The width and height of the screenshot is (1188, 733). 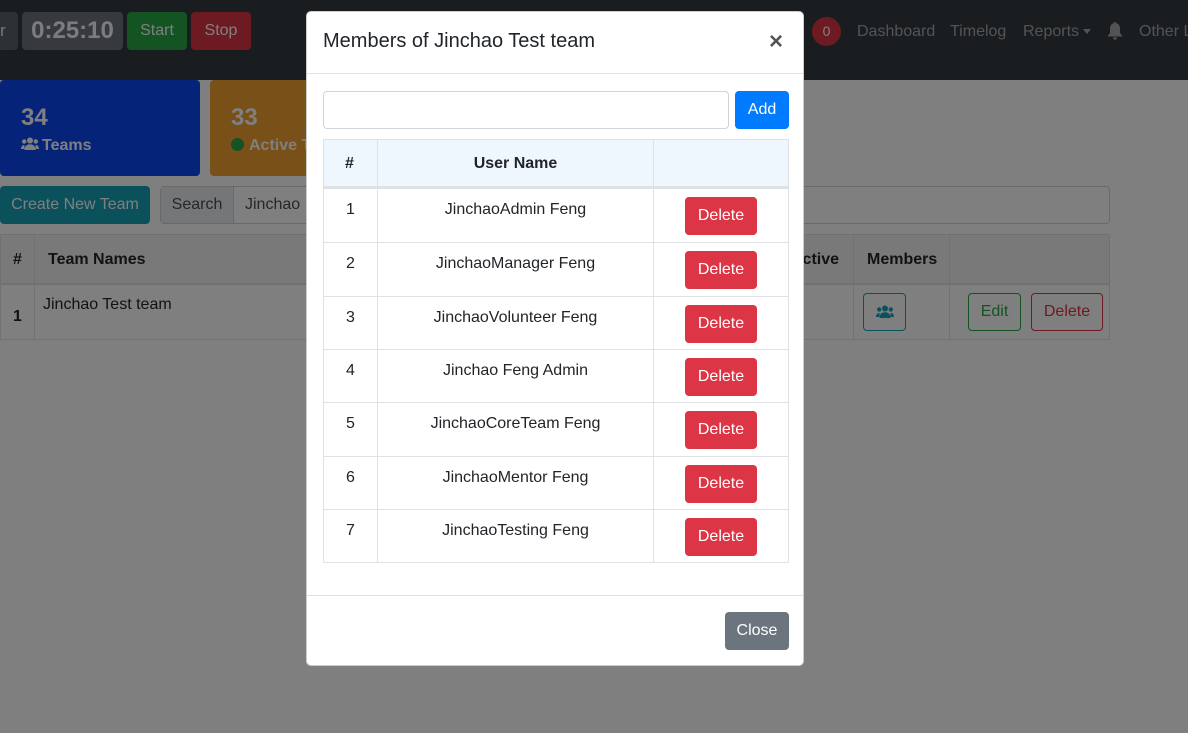 I want to click on add-member-button: Add, so click(x=762, y=110).